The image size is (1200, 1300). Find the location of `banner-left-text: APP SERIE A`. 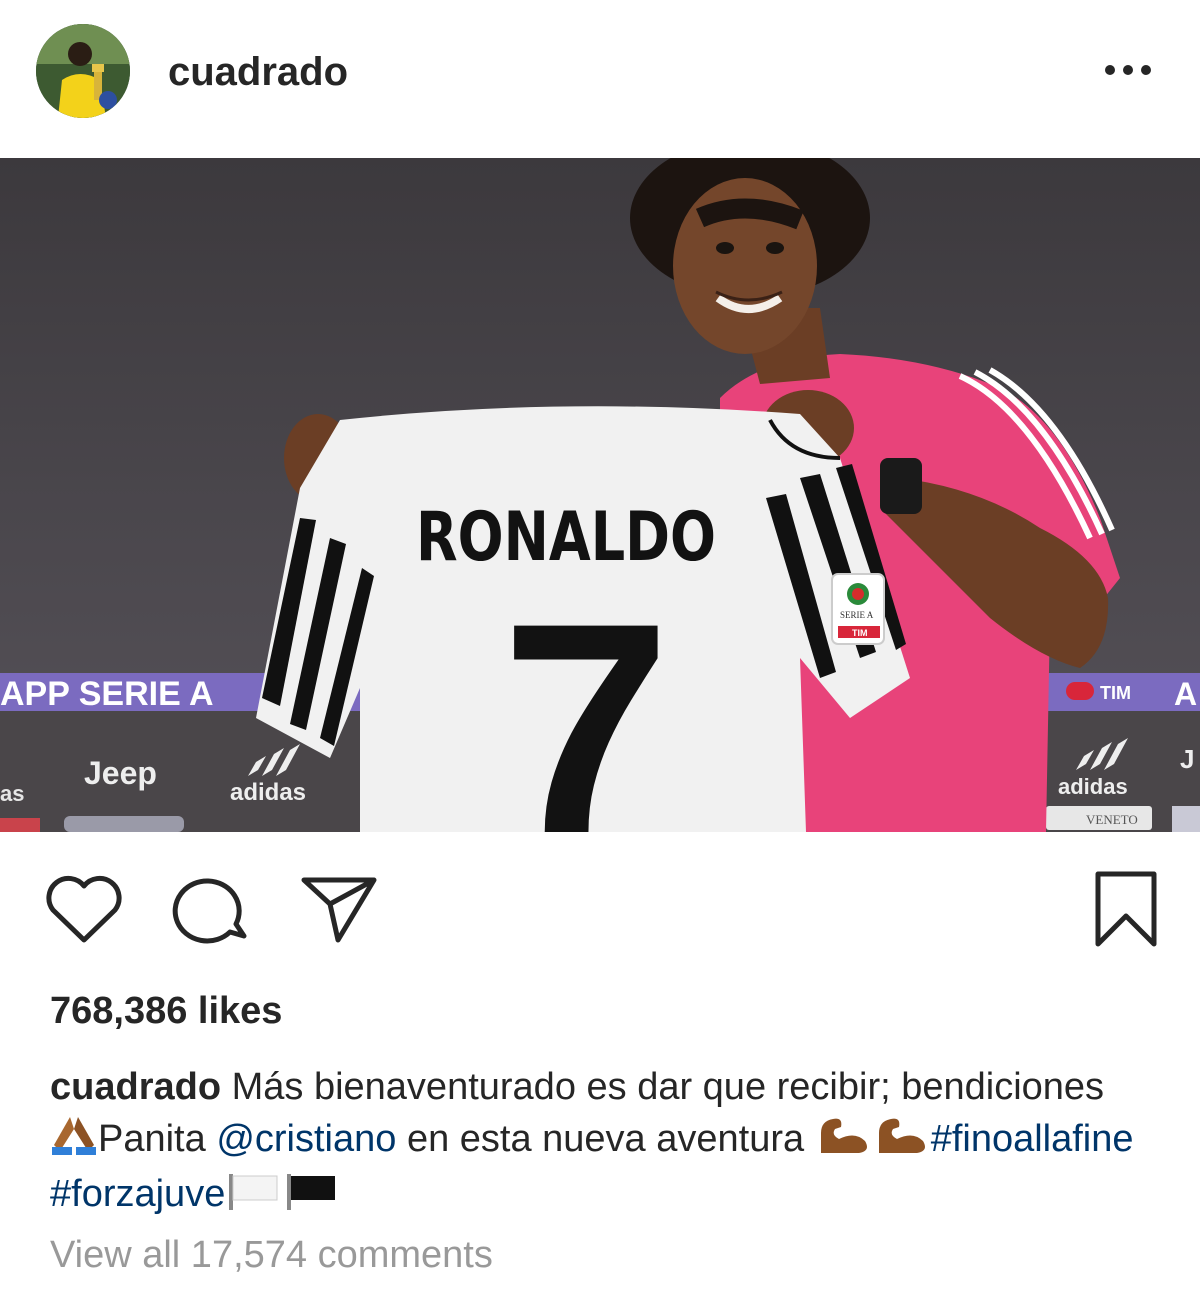

banner-left-text: APP SERIE A is located at coordinates (107, 694).